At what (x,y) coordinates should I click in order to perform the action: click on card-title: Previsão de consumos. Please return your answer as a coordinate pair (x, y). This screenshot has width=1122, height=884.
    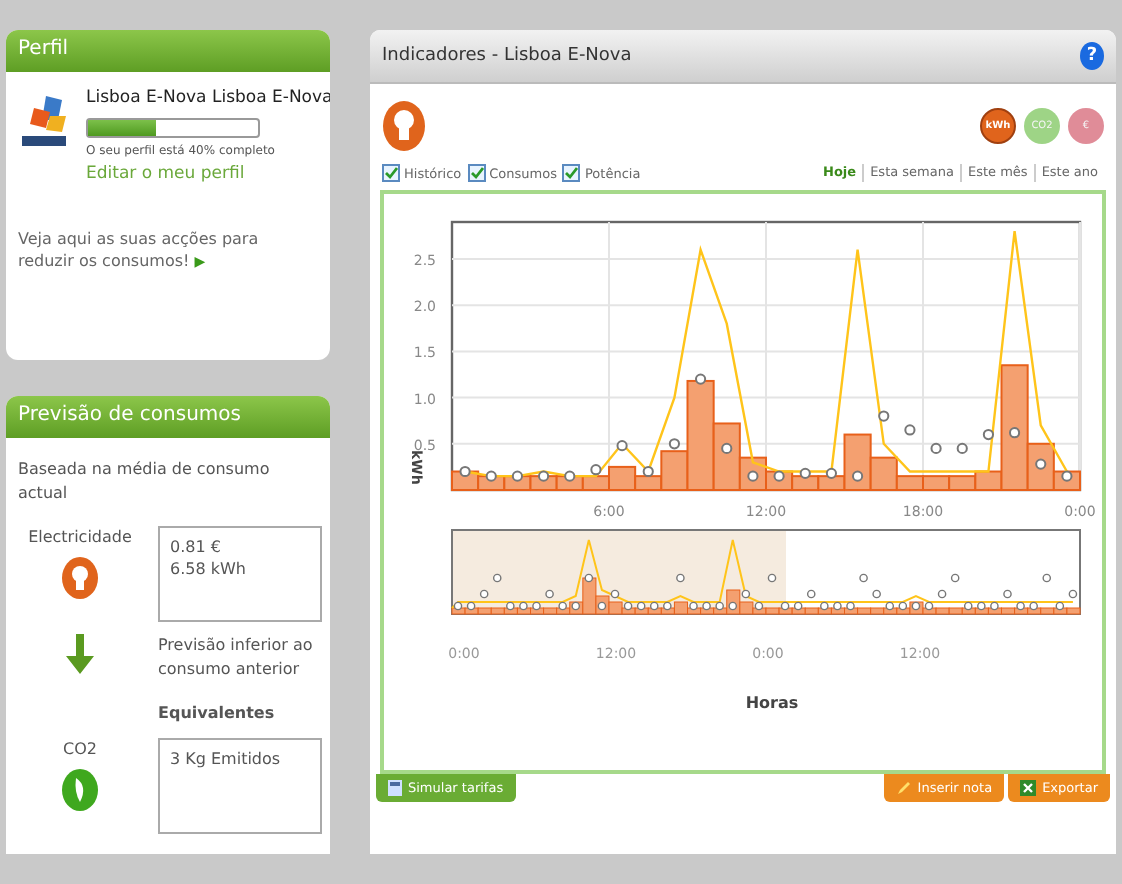
    Looking at the image, I should click on (168, 417).